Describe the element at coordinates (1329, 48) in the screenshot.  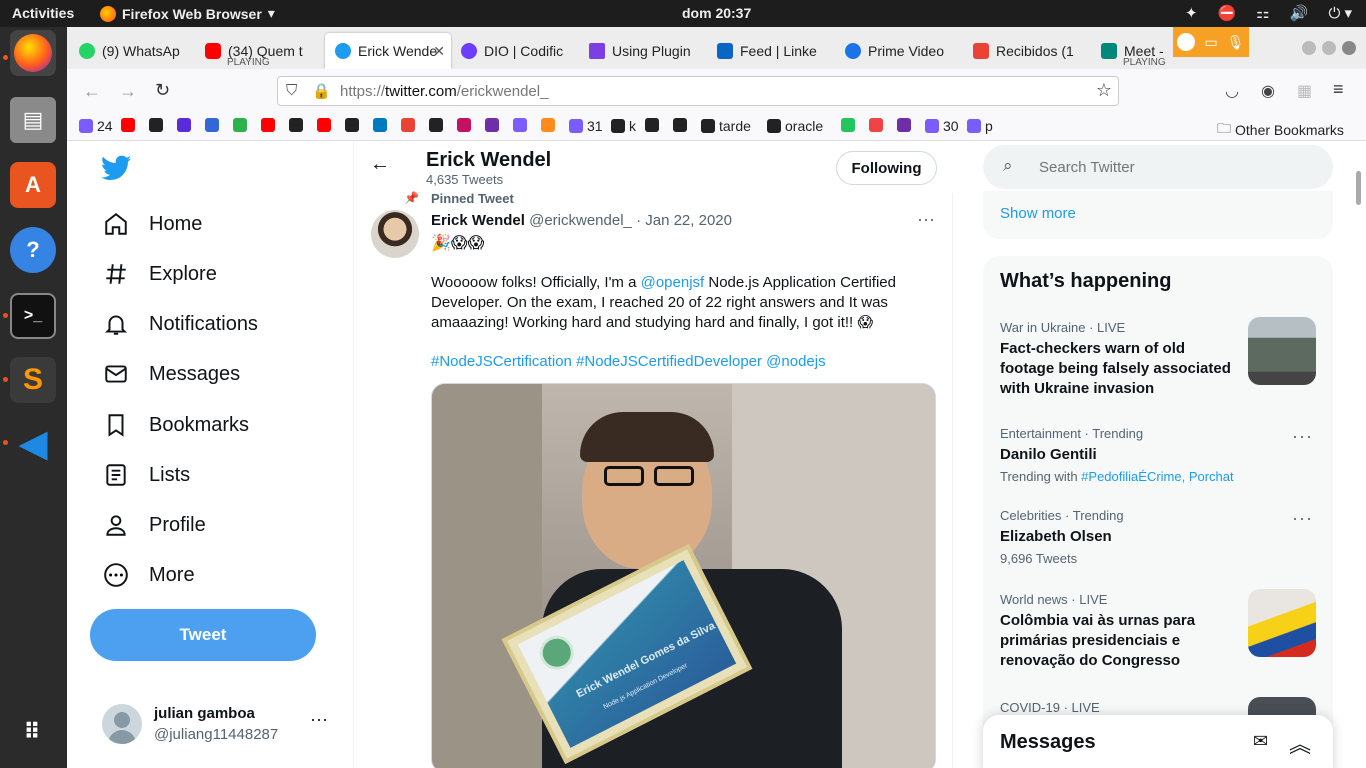
I see `maximize-button` at that location.